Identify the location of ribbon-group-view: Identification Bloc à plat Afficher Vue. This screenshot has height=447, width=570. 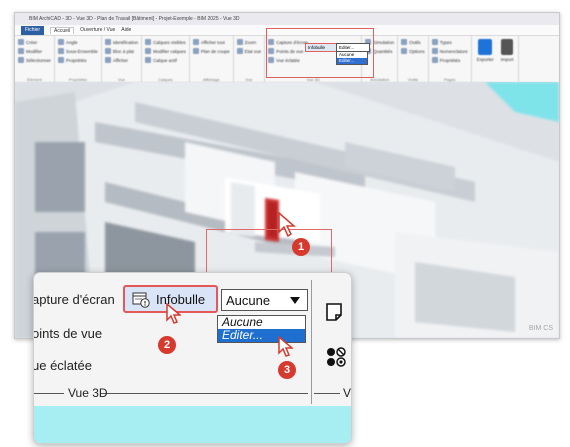
(122, 59).